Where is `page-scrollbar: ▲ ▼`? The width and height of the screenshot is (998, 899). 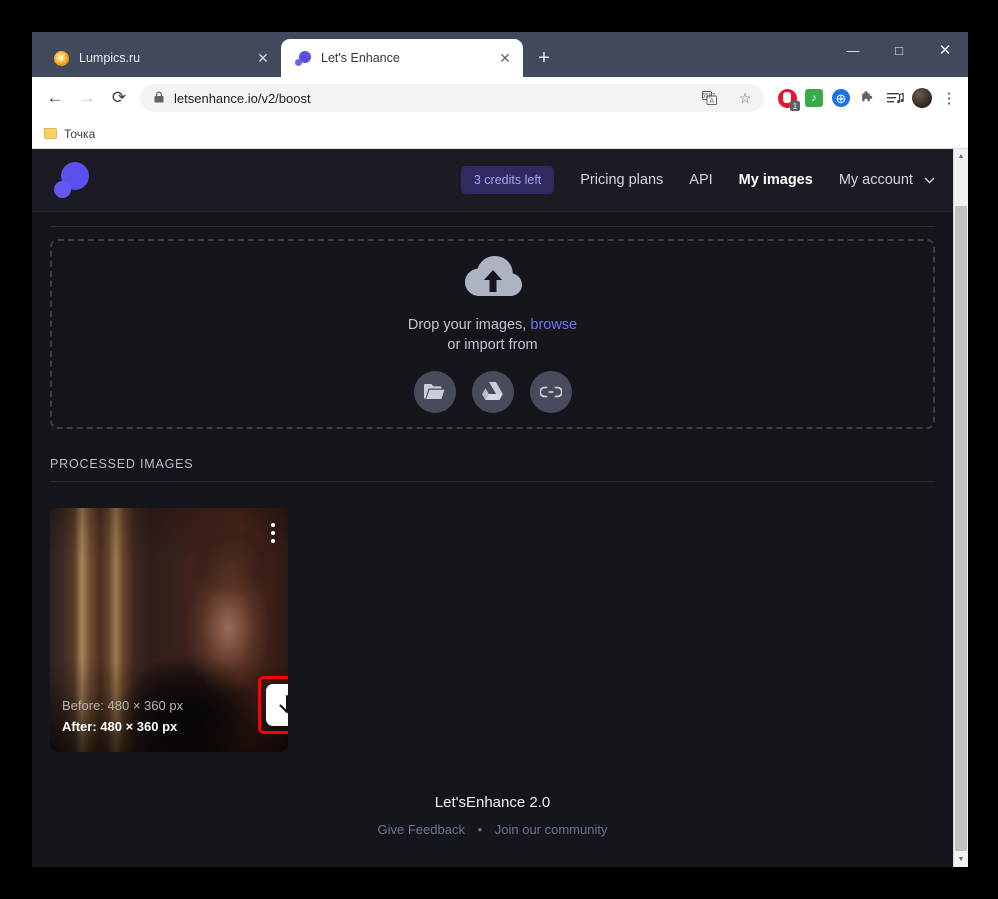 page-scrollbar: ▲ ▼ is located at coordinates (960, 508).